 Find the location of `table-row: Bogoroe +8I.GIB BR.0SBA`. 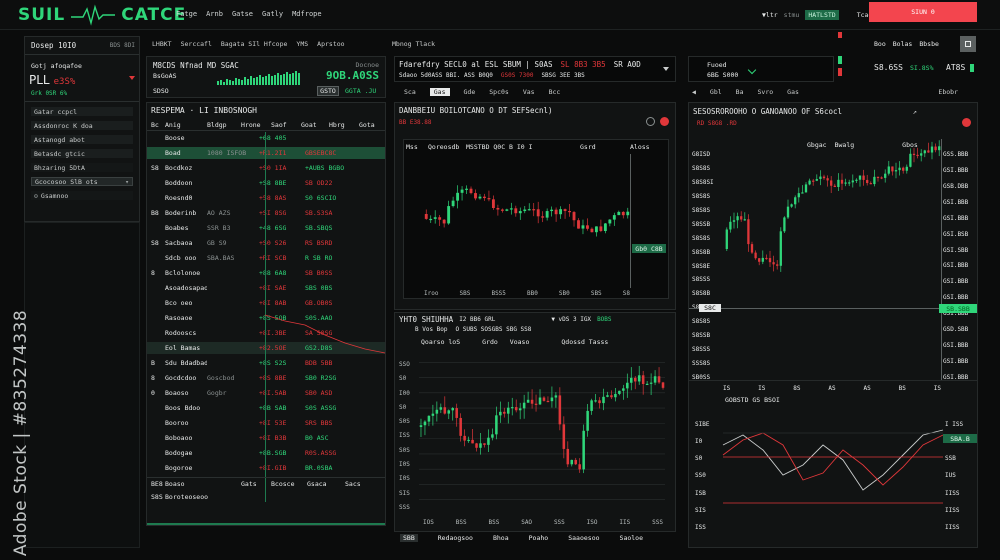

table-row: Bogoroe +8I.GIB BR.0SBA is located at coordinates (266, 468).